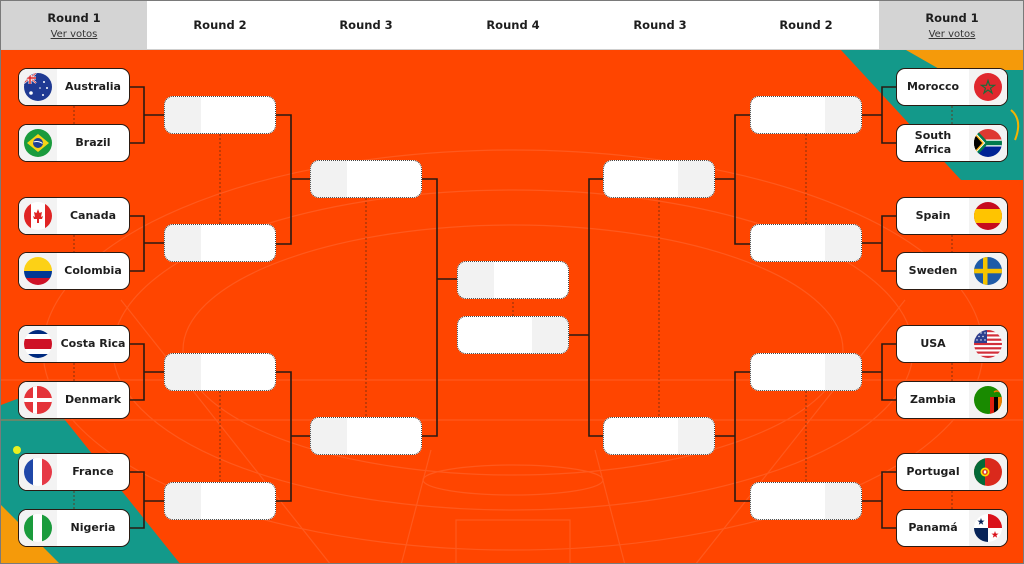  Describe the element at coordinates (93, 142) in the screenshot. I see `team-name: Brazil` at that location.